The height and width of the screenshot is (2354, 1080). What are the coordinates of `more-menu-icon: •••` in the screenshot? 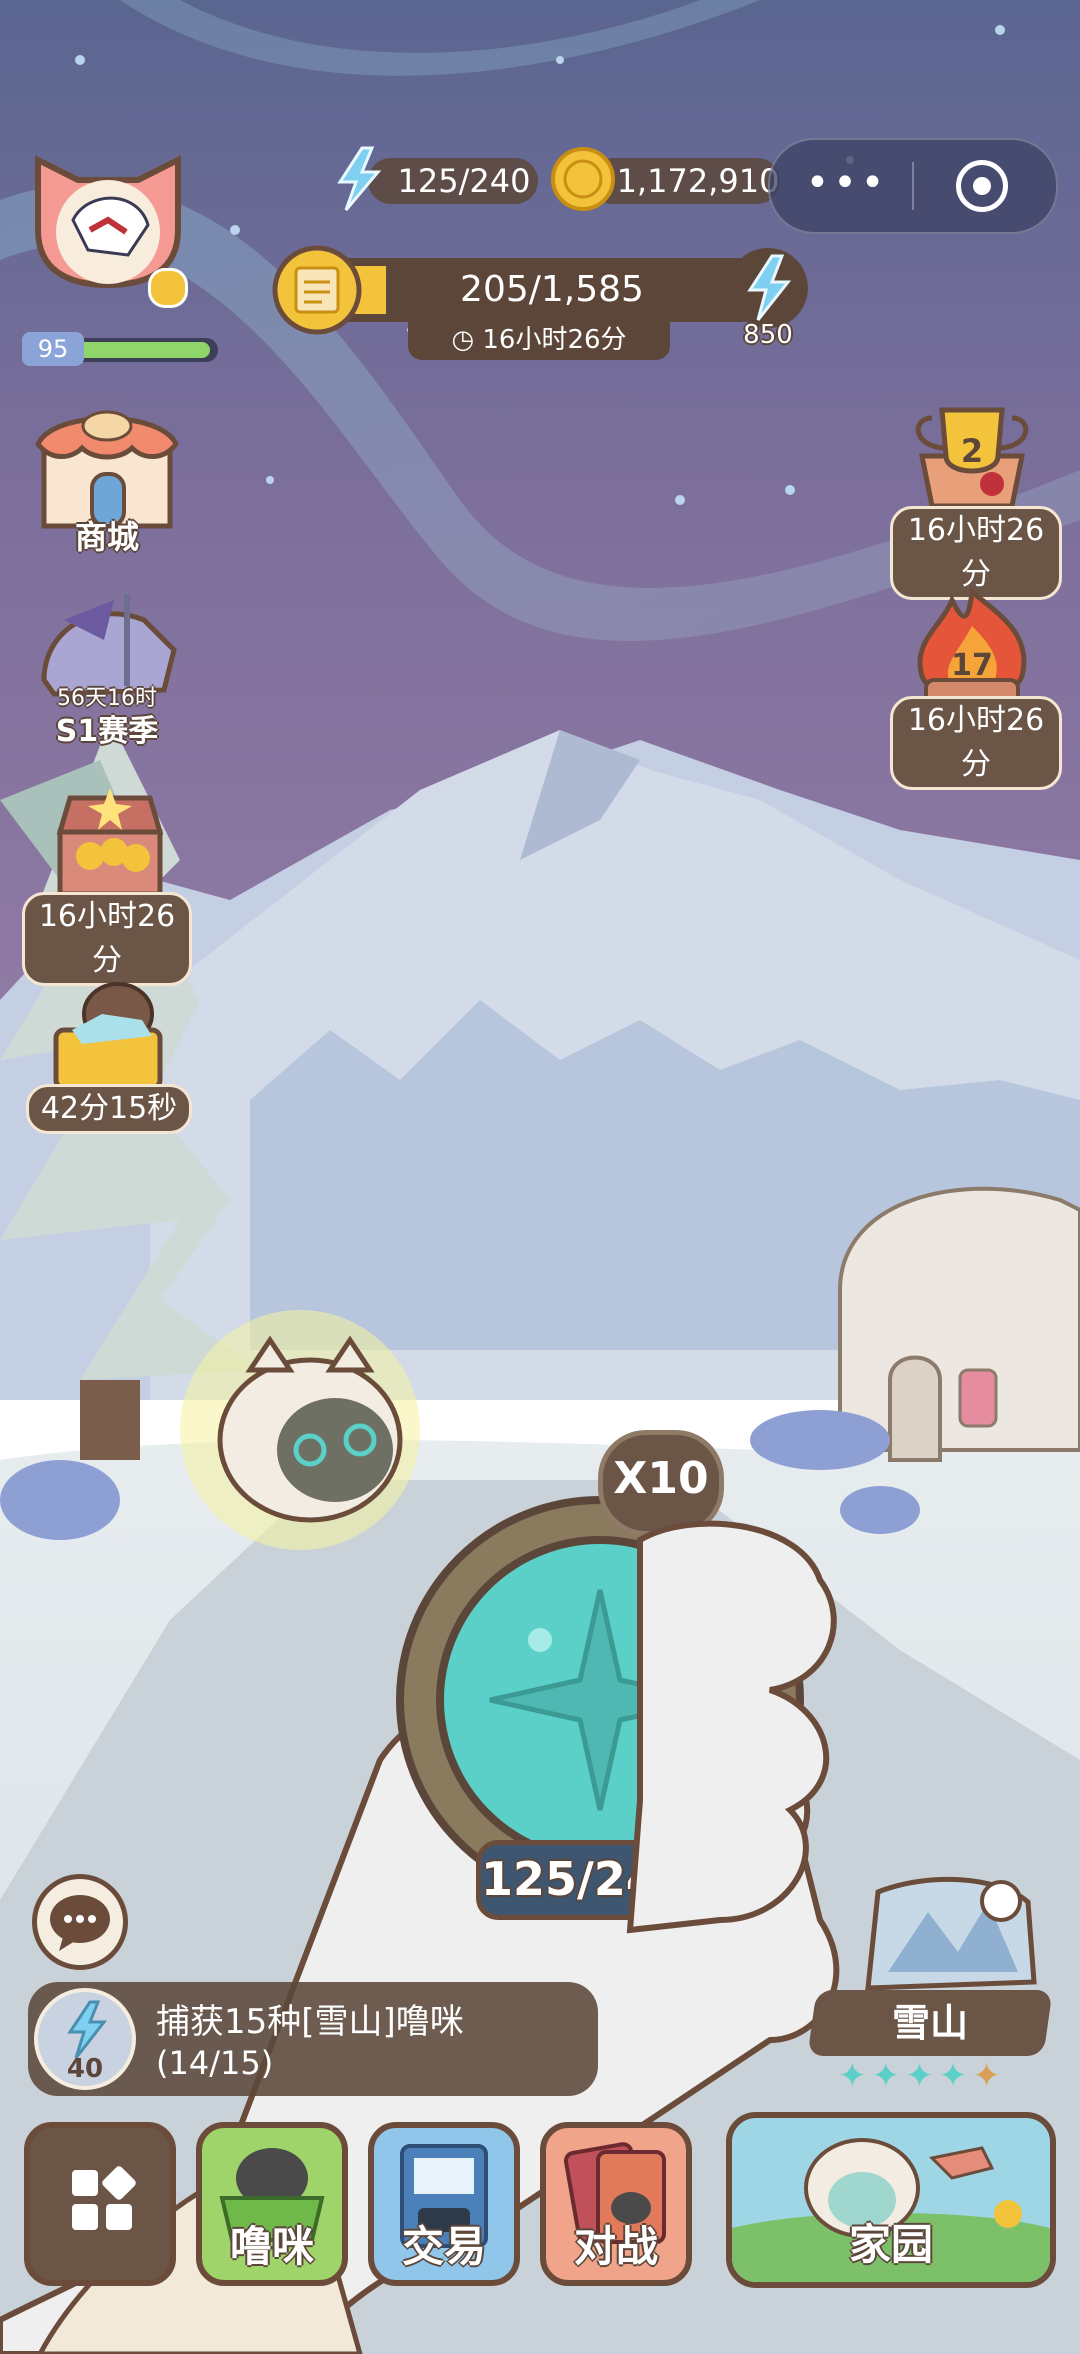 It's located at (847, 186).